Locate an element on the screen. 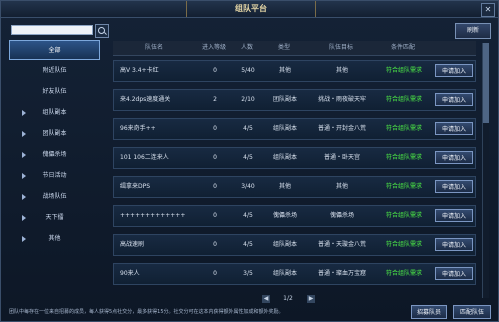 Image resolution: width=499 pixels, height=322 pixels. team-name: 高V 3.4+卡红 is located at coordinates (139, 70).